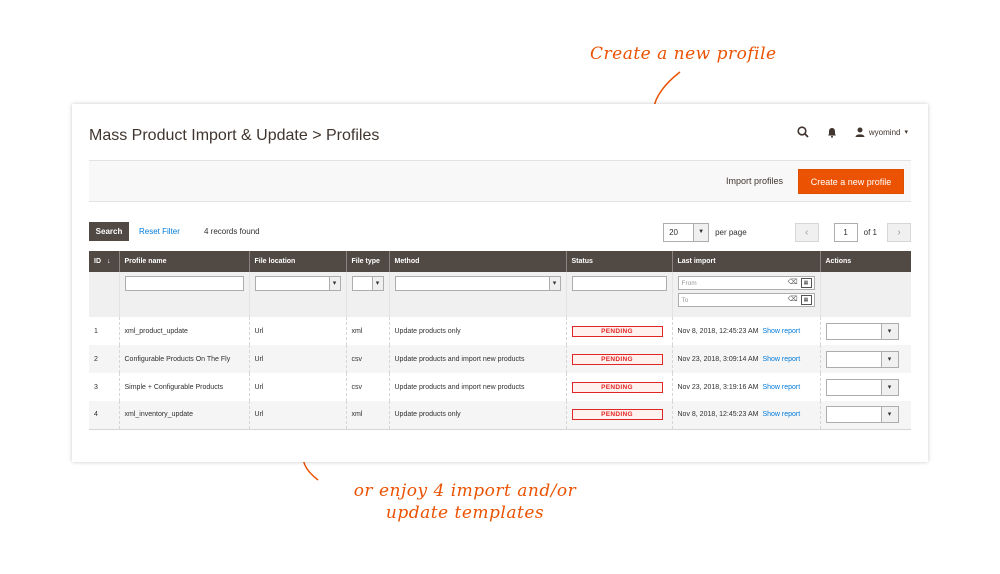 The height and width of the screenshot is (574, 1000). I want to click on filter-profile-name-cell, so click(183, 294).